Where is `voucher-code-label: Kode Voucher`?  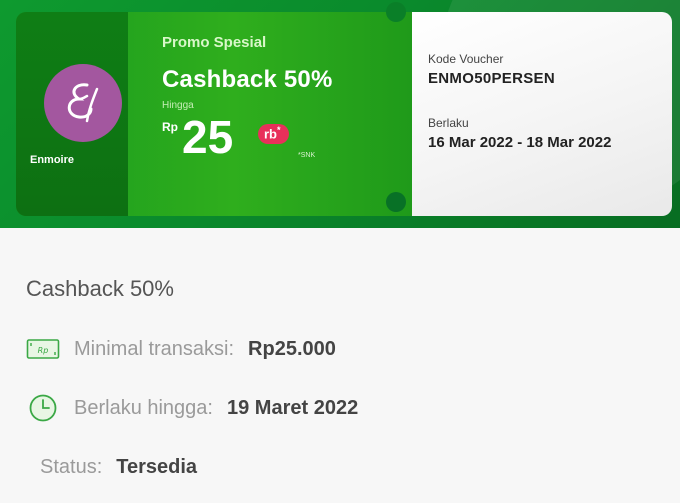
voucher-code-label: Kode Voucher is located at coordinates (466, 59).